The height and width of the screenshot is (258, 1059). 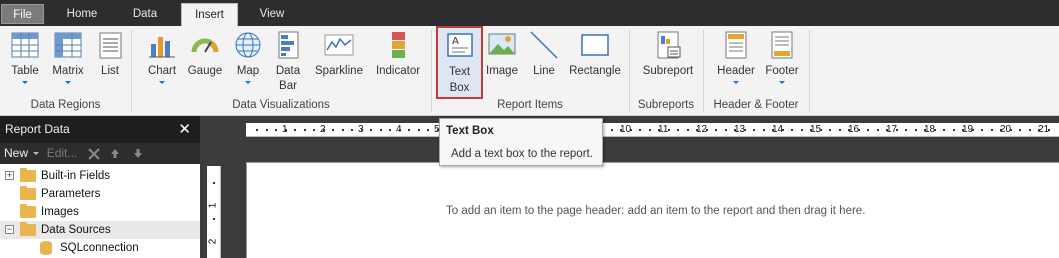 I want to click on group-label-data-visualizations: Data Visualizations, so click(x=281, y=105).